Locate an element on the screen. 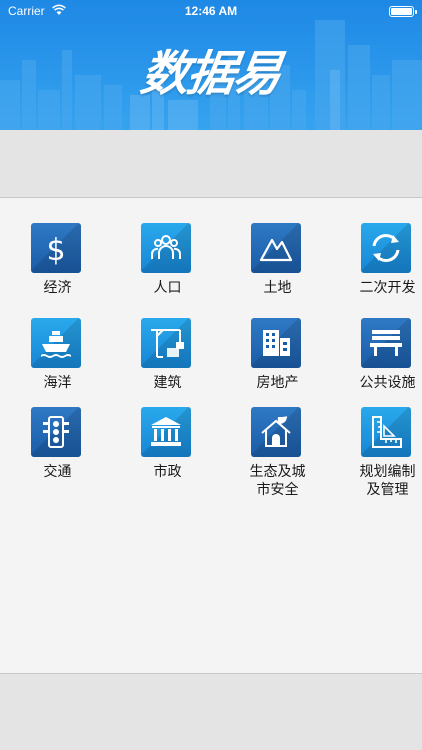 The height and width of the screenshot is (750, 422). status-time: 12:46 AM is located at coordinates (211, 11).